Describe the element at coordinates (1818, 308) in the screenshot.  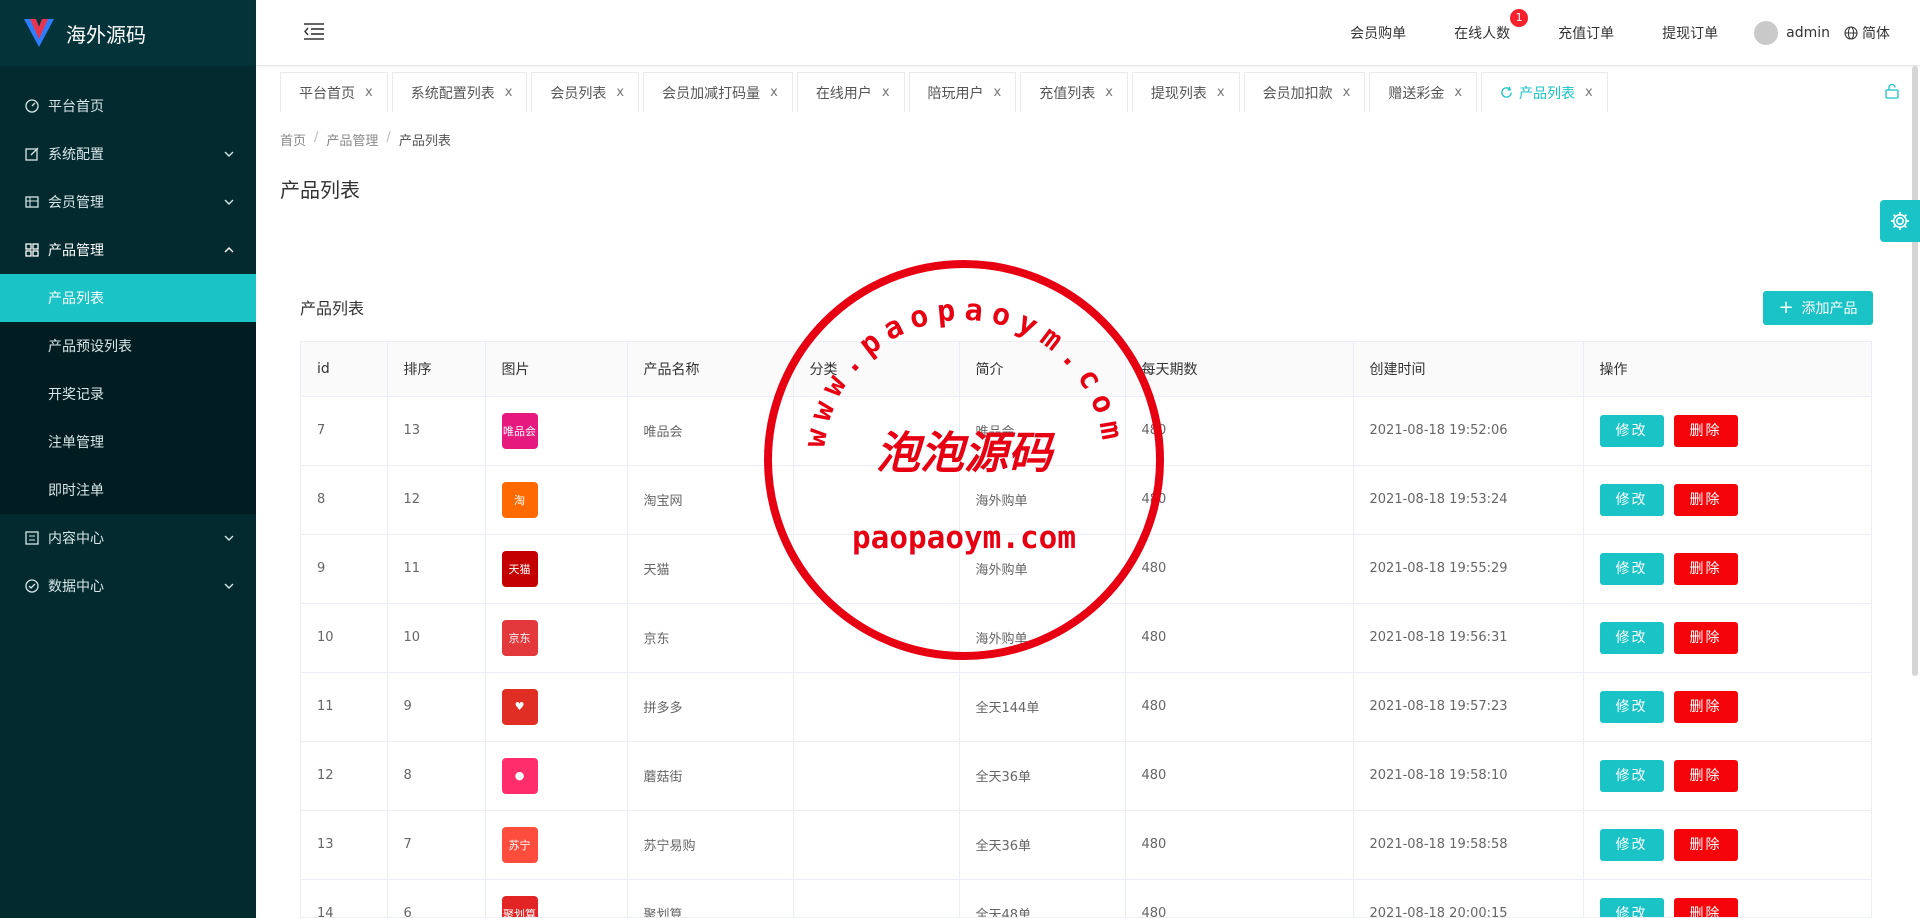
I see `add-product-button: + 添加产品` at that location.